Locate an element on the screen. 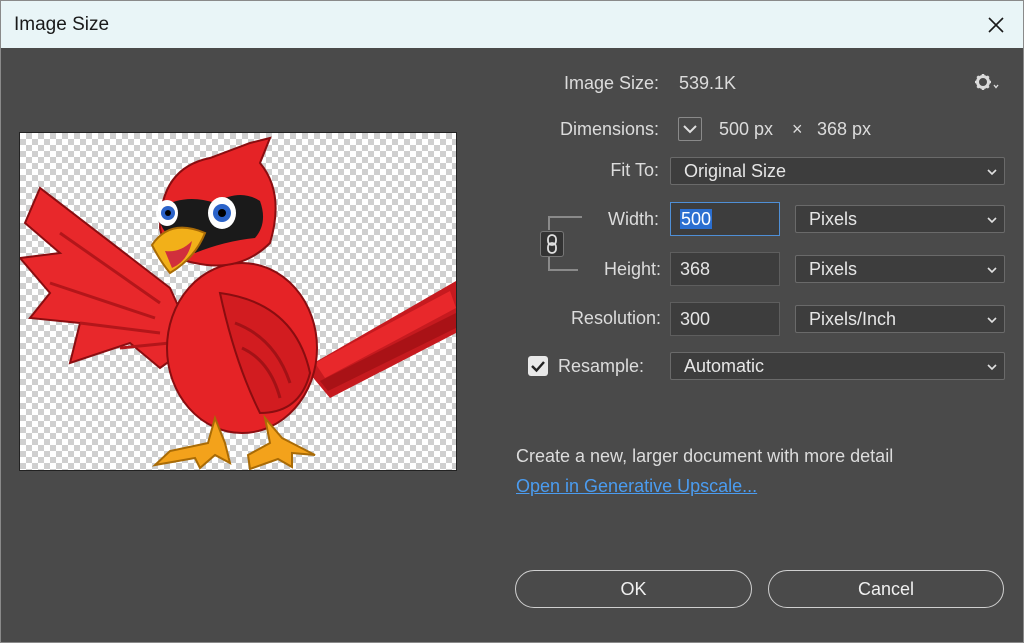 The width and height of the screenshot is (1024, 643). dimensions-width: 500 px is located at coordinates (746, 129).